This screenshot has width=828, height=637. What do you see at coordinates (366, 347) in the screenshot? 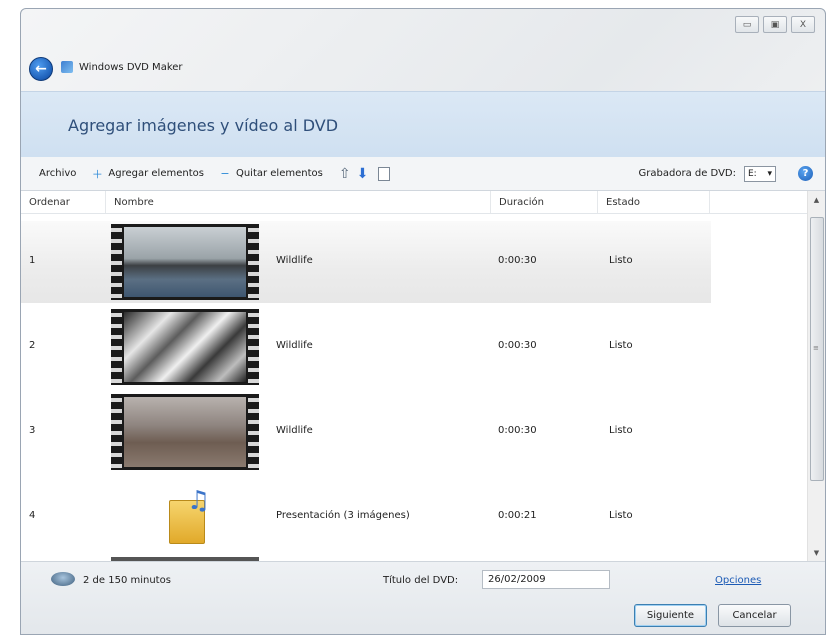
I see `list-item: 2 Wildlife 0:00:30 Listo` at bounding box center [366, 347].